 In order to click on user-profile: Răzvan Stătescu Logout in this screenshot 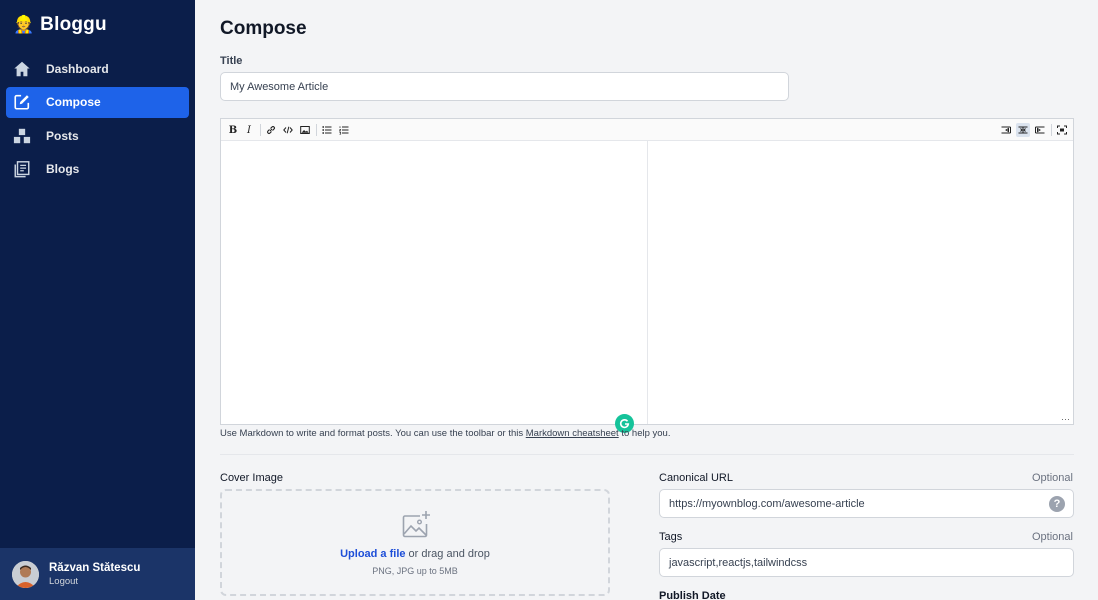, I will do `click(97, 574)`.